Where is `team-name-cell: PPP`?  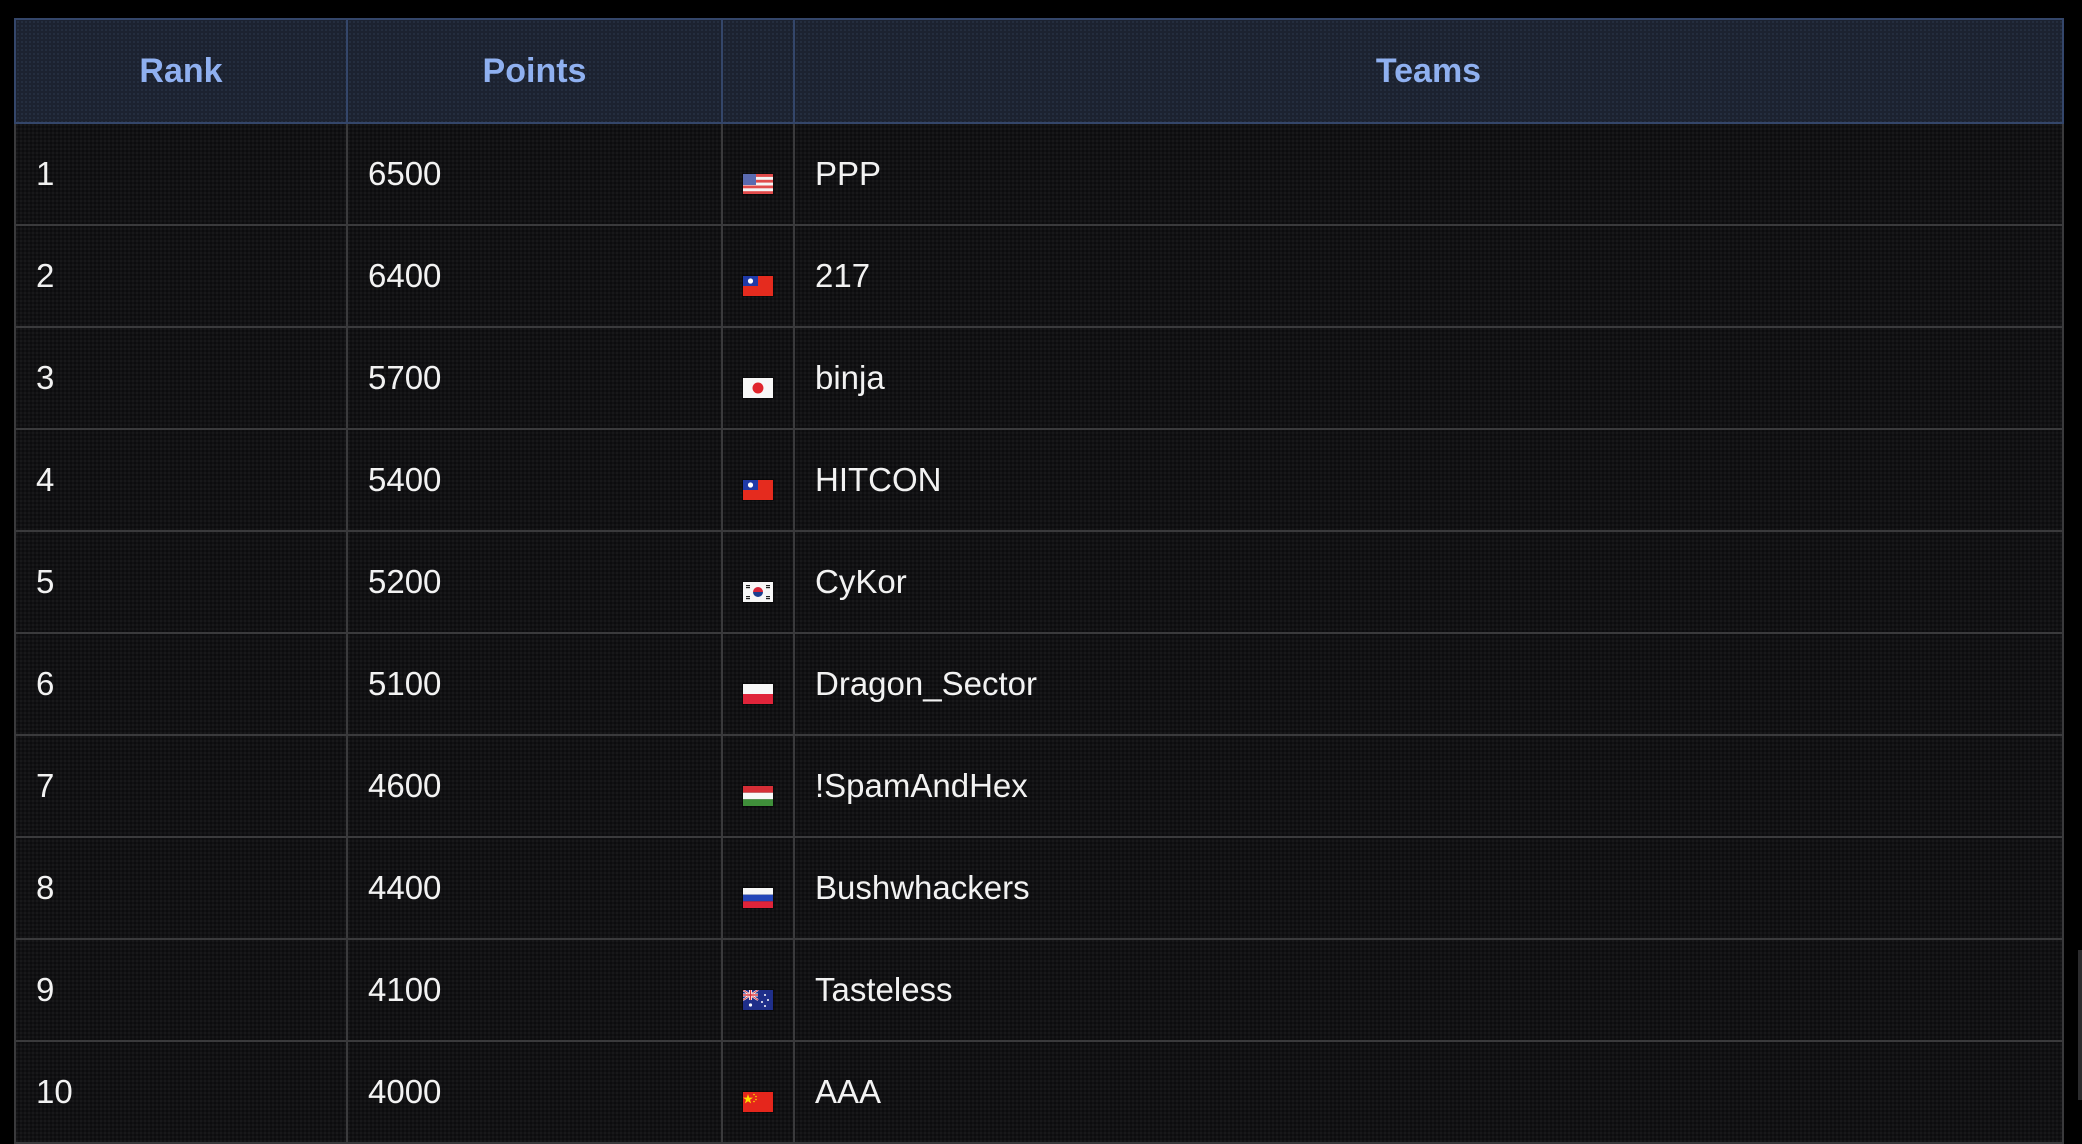
team-name-cell: PPP is located at coordinates (1428, 174).